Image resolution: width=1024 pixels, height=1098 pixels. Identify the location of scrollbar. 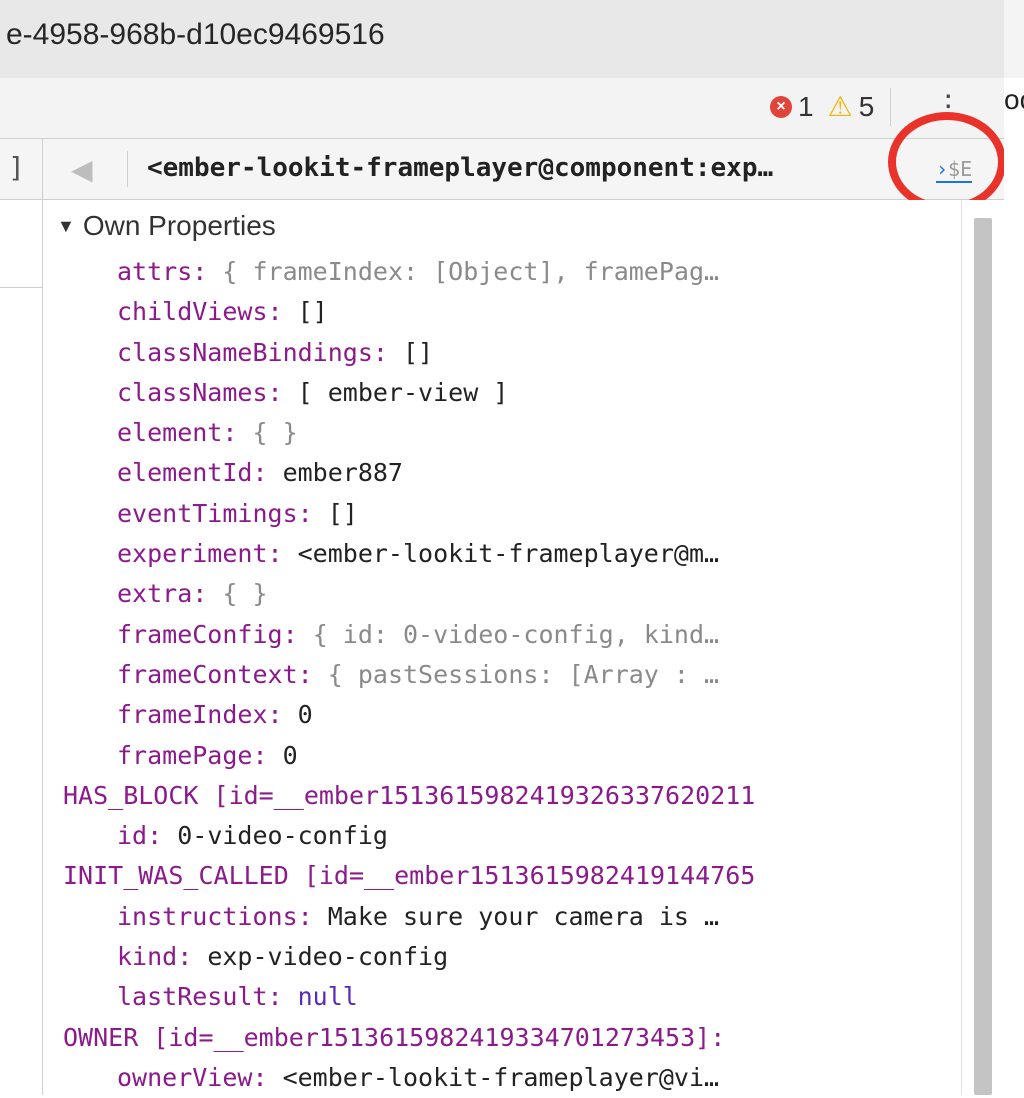
(983, 647).